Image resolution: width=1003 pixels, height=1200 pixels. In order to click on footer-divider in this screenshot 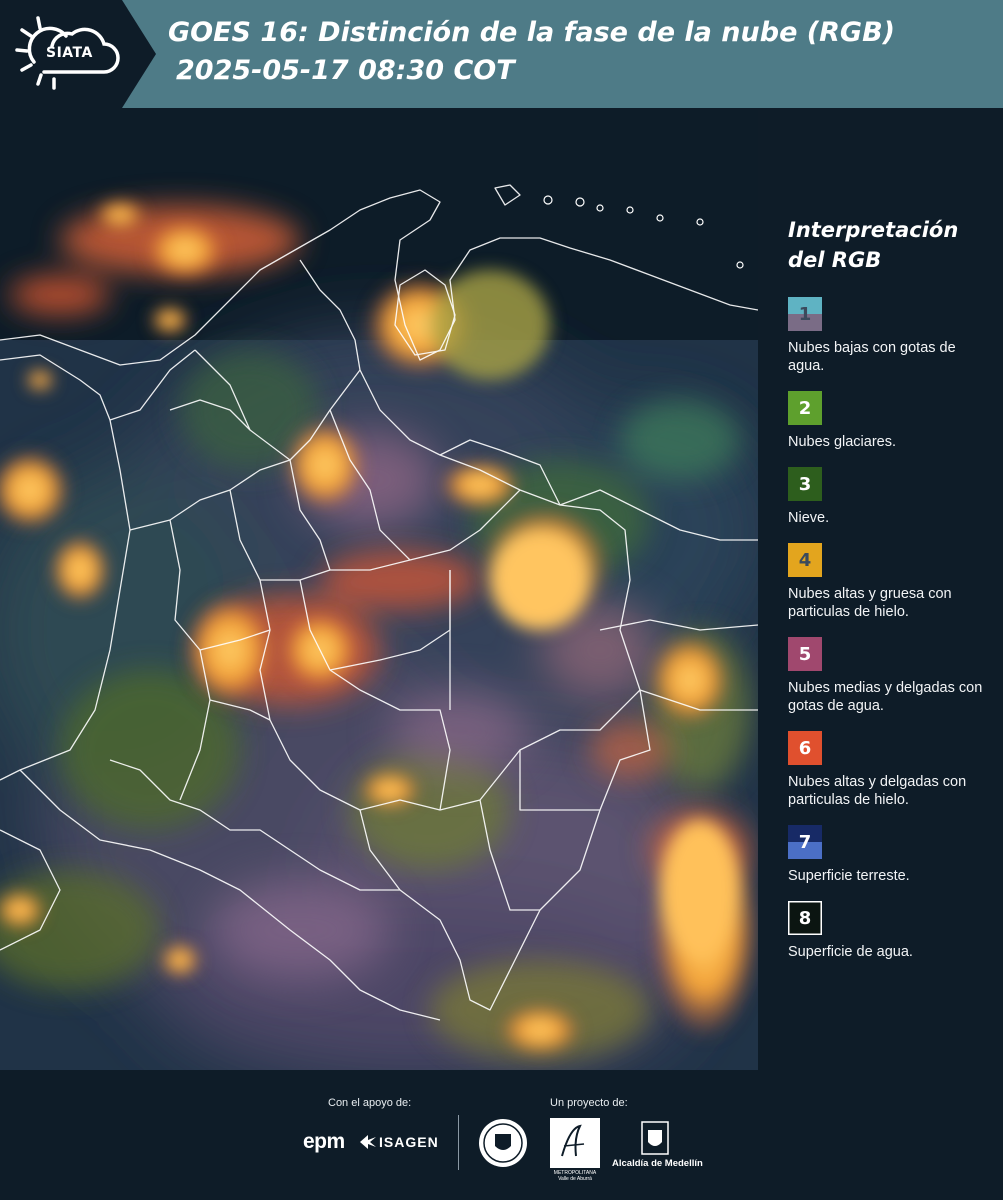, I will do `click(458, 1142)`.